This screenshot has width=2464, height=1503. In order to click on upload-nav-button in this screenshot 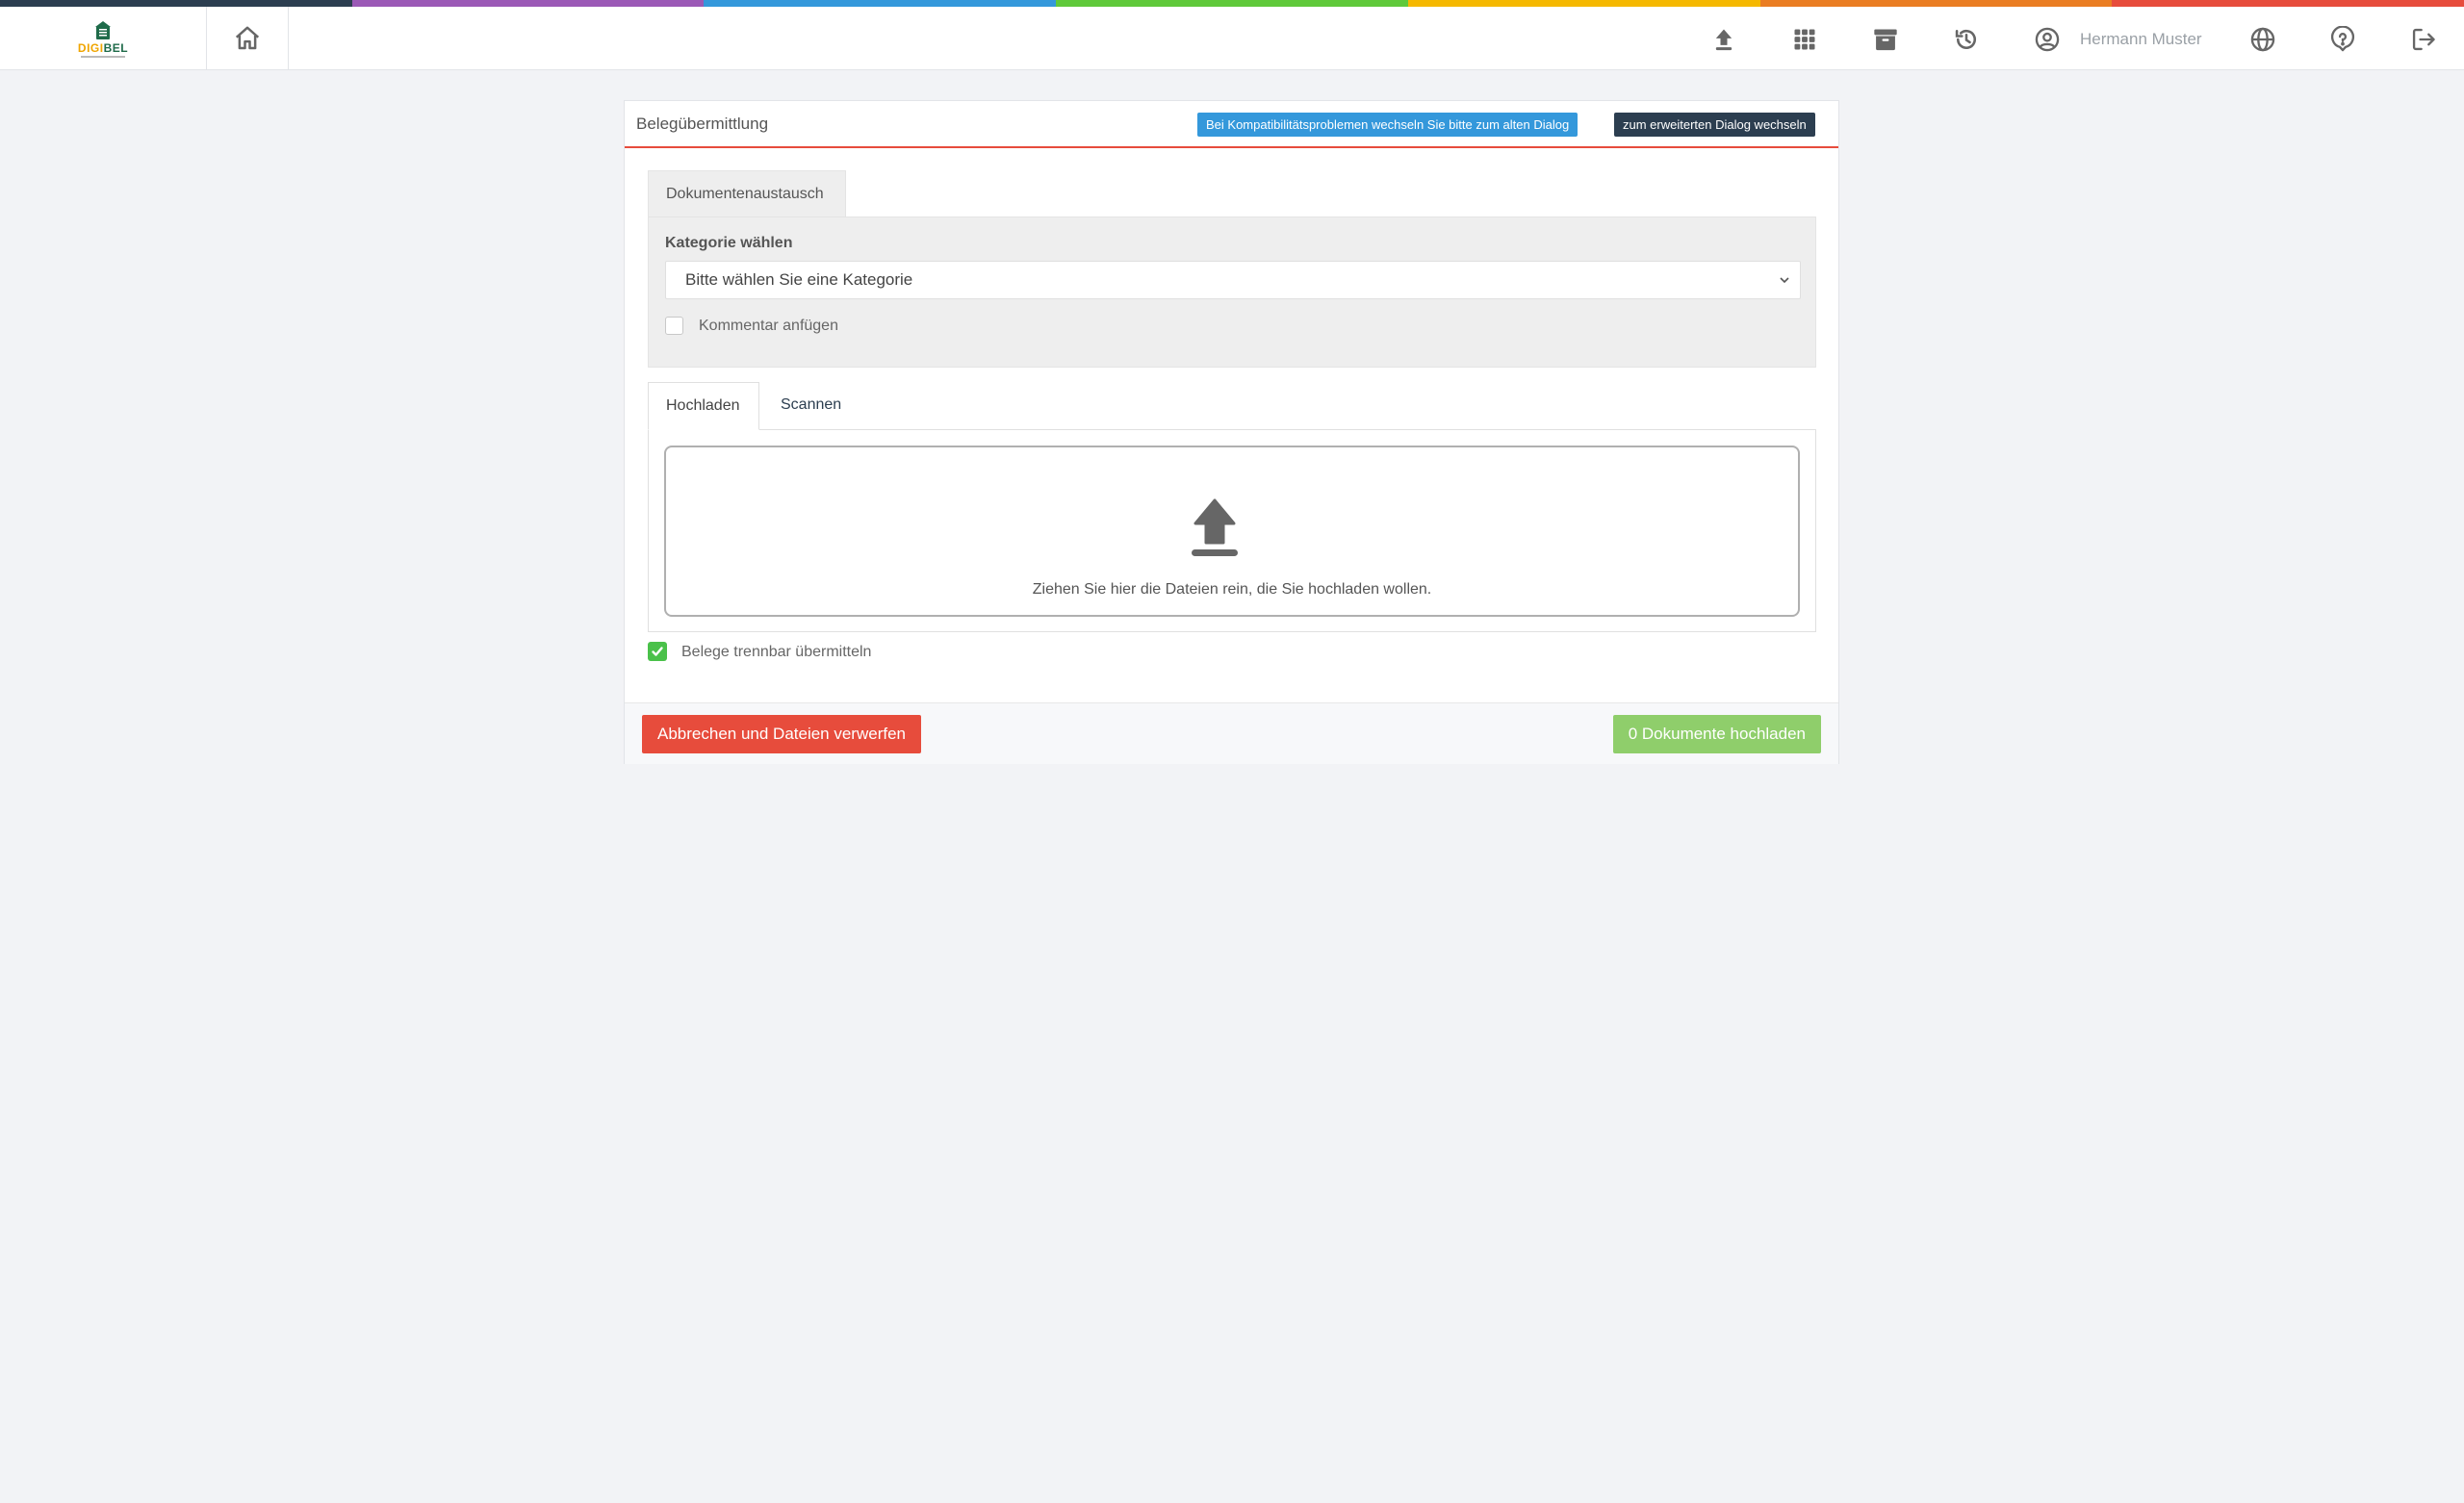, I will do `click(1723, 39)`.